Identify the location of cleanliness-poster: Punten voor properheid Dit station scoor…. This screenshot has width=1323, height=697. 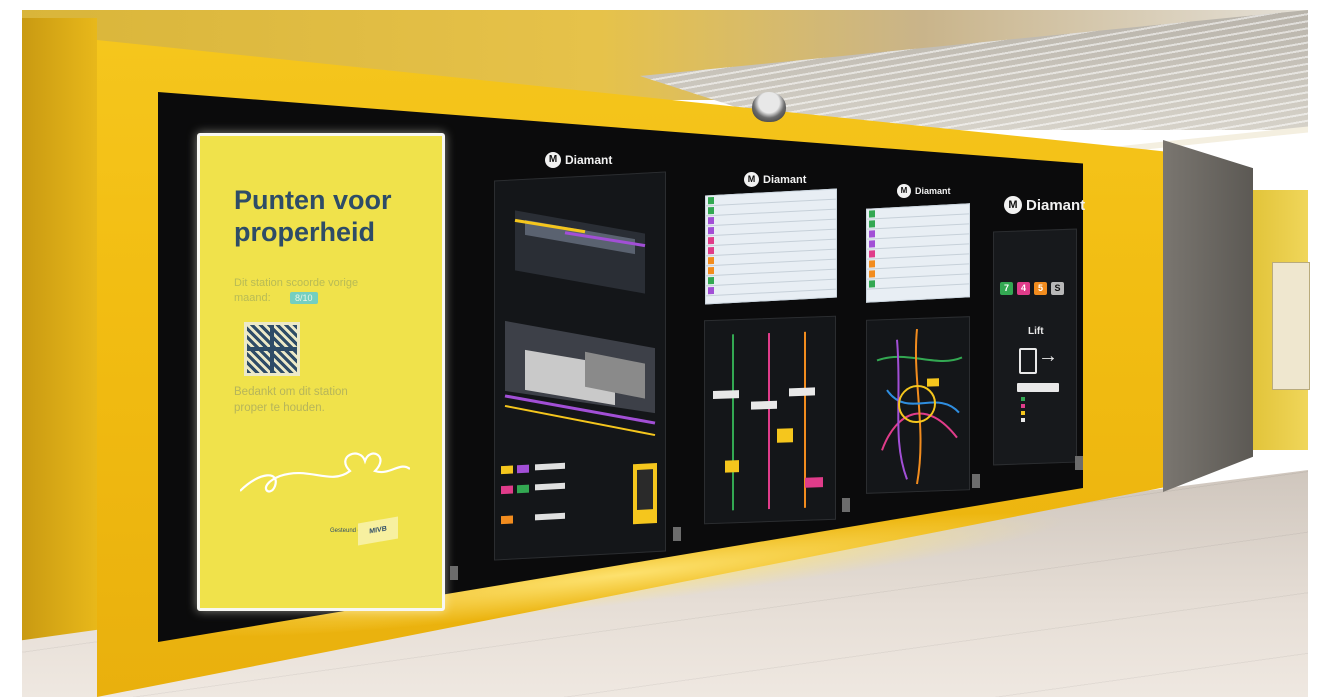
(321, 372).